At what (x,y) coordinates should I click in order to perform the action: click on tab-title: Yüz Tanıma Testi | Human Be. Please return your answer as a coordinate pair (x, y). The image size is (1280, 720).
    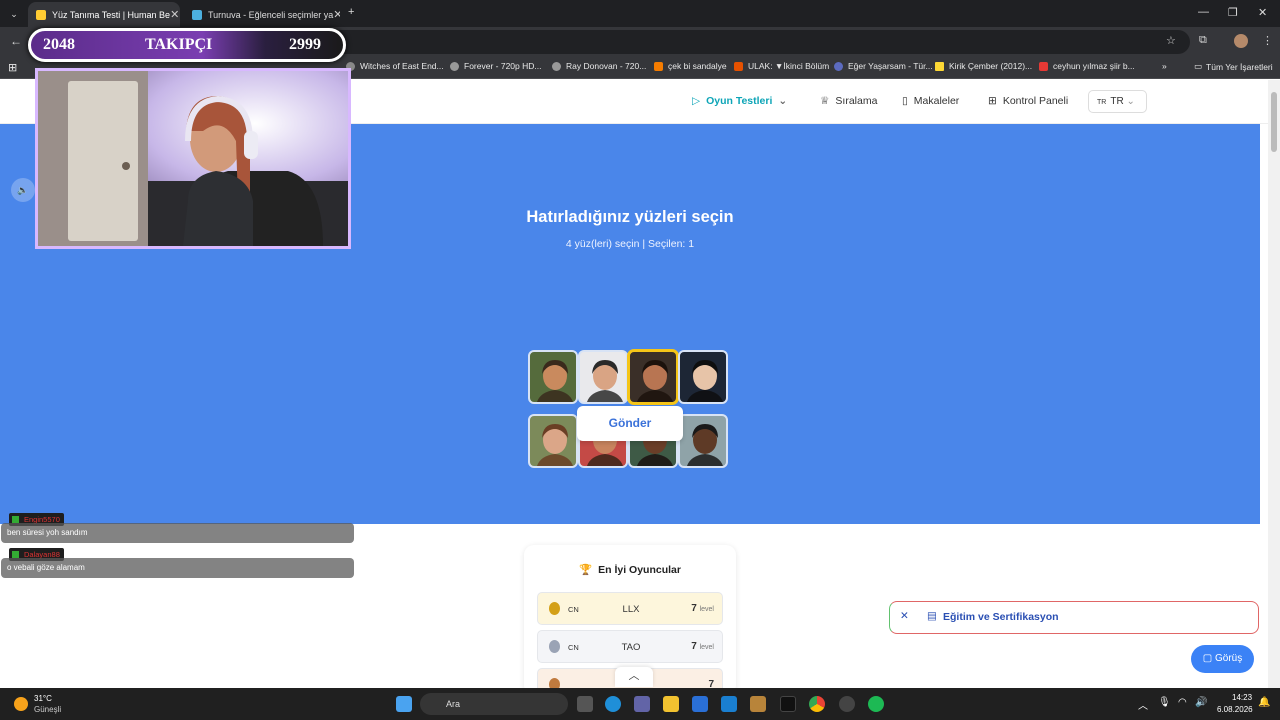
    Looking at the image, I should click on (111, 14).